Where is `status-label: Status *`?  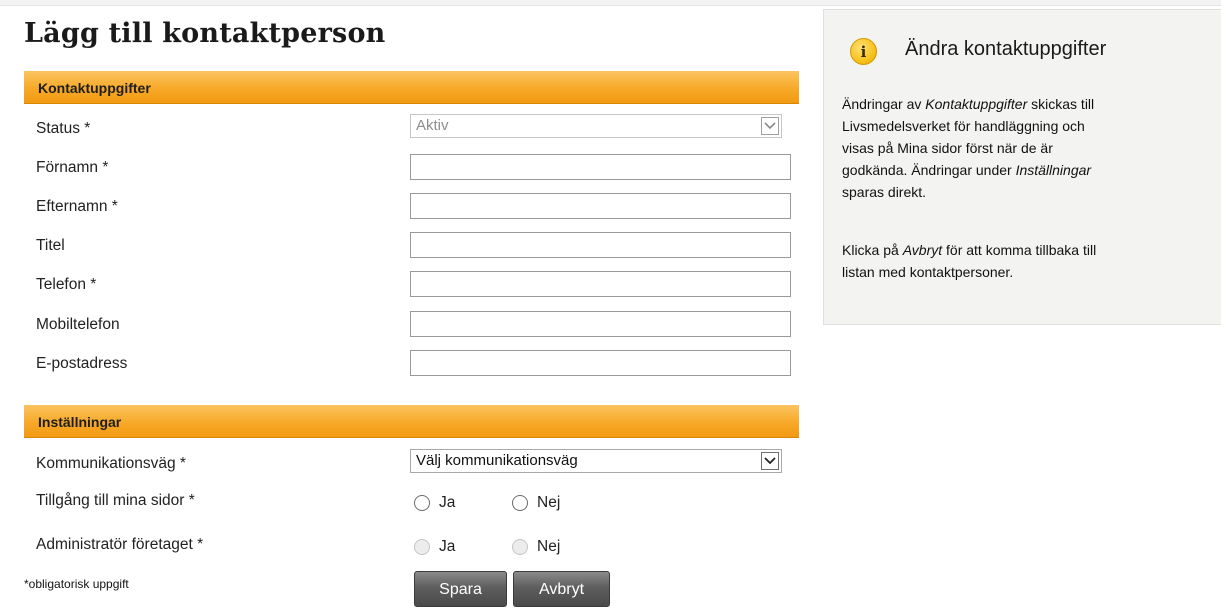
status-label: Status * is located at coordinates (63, 128).